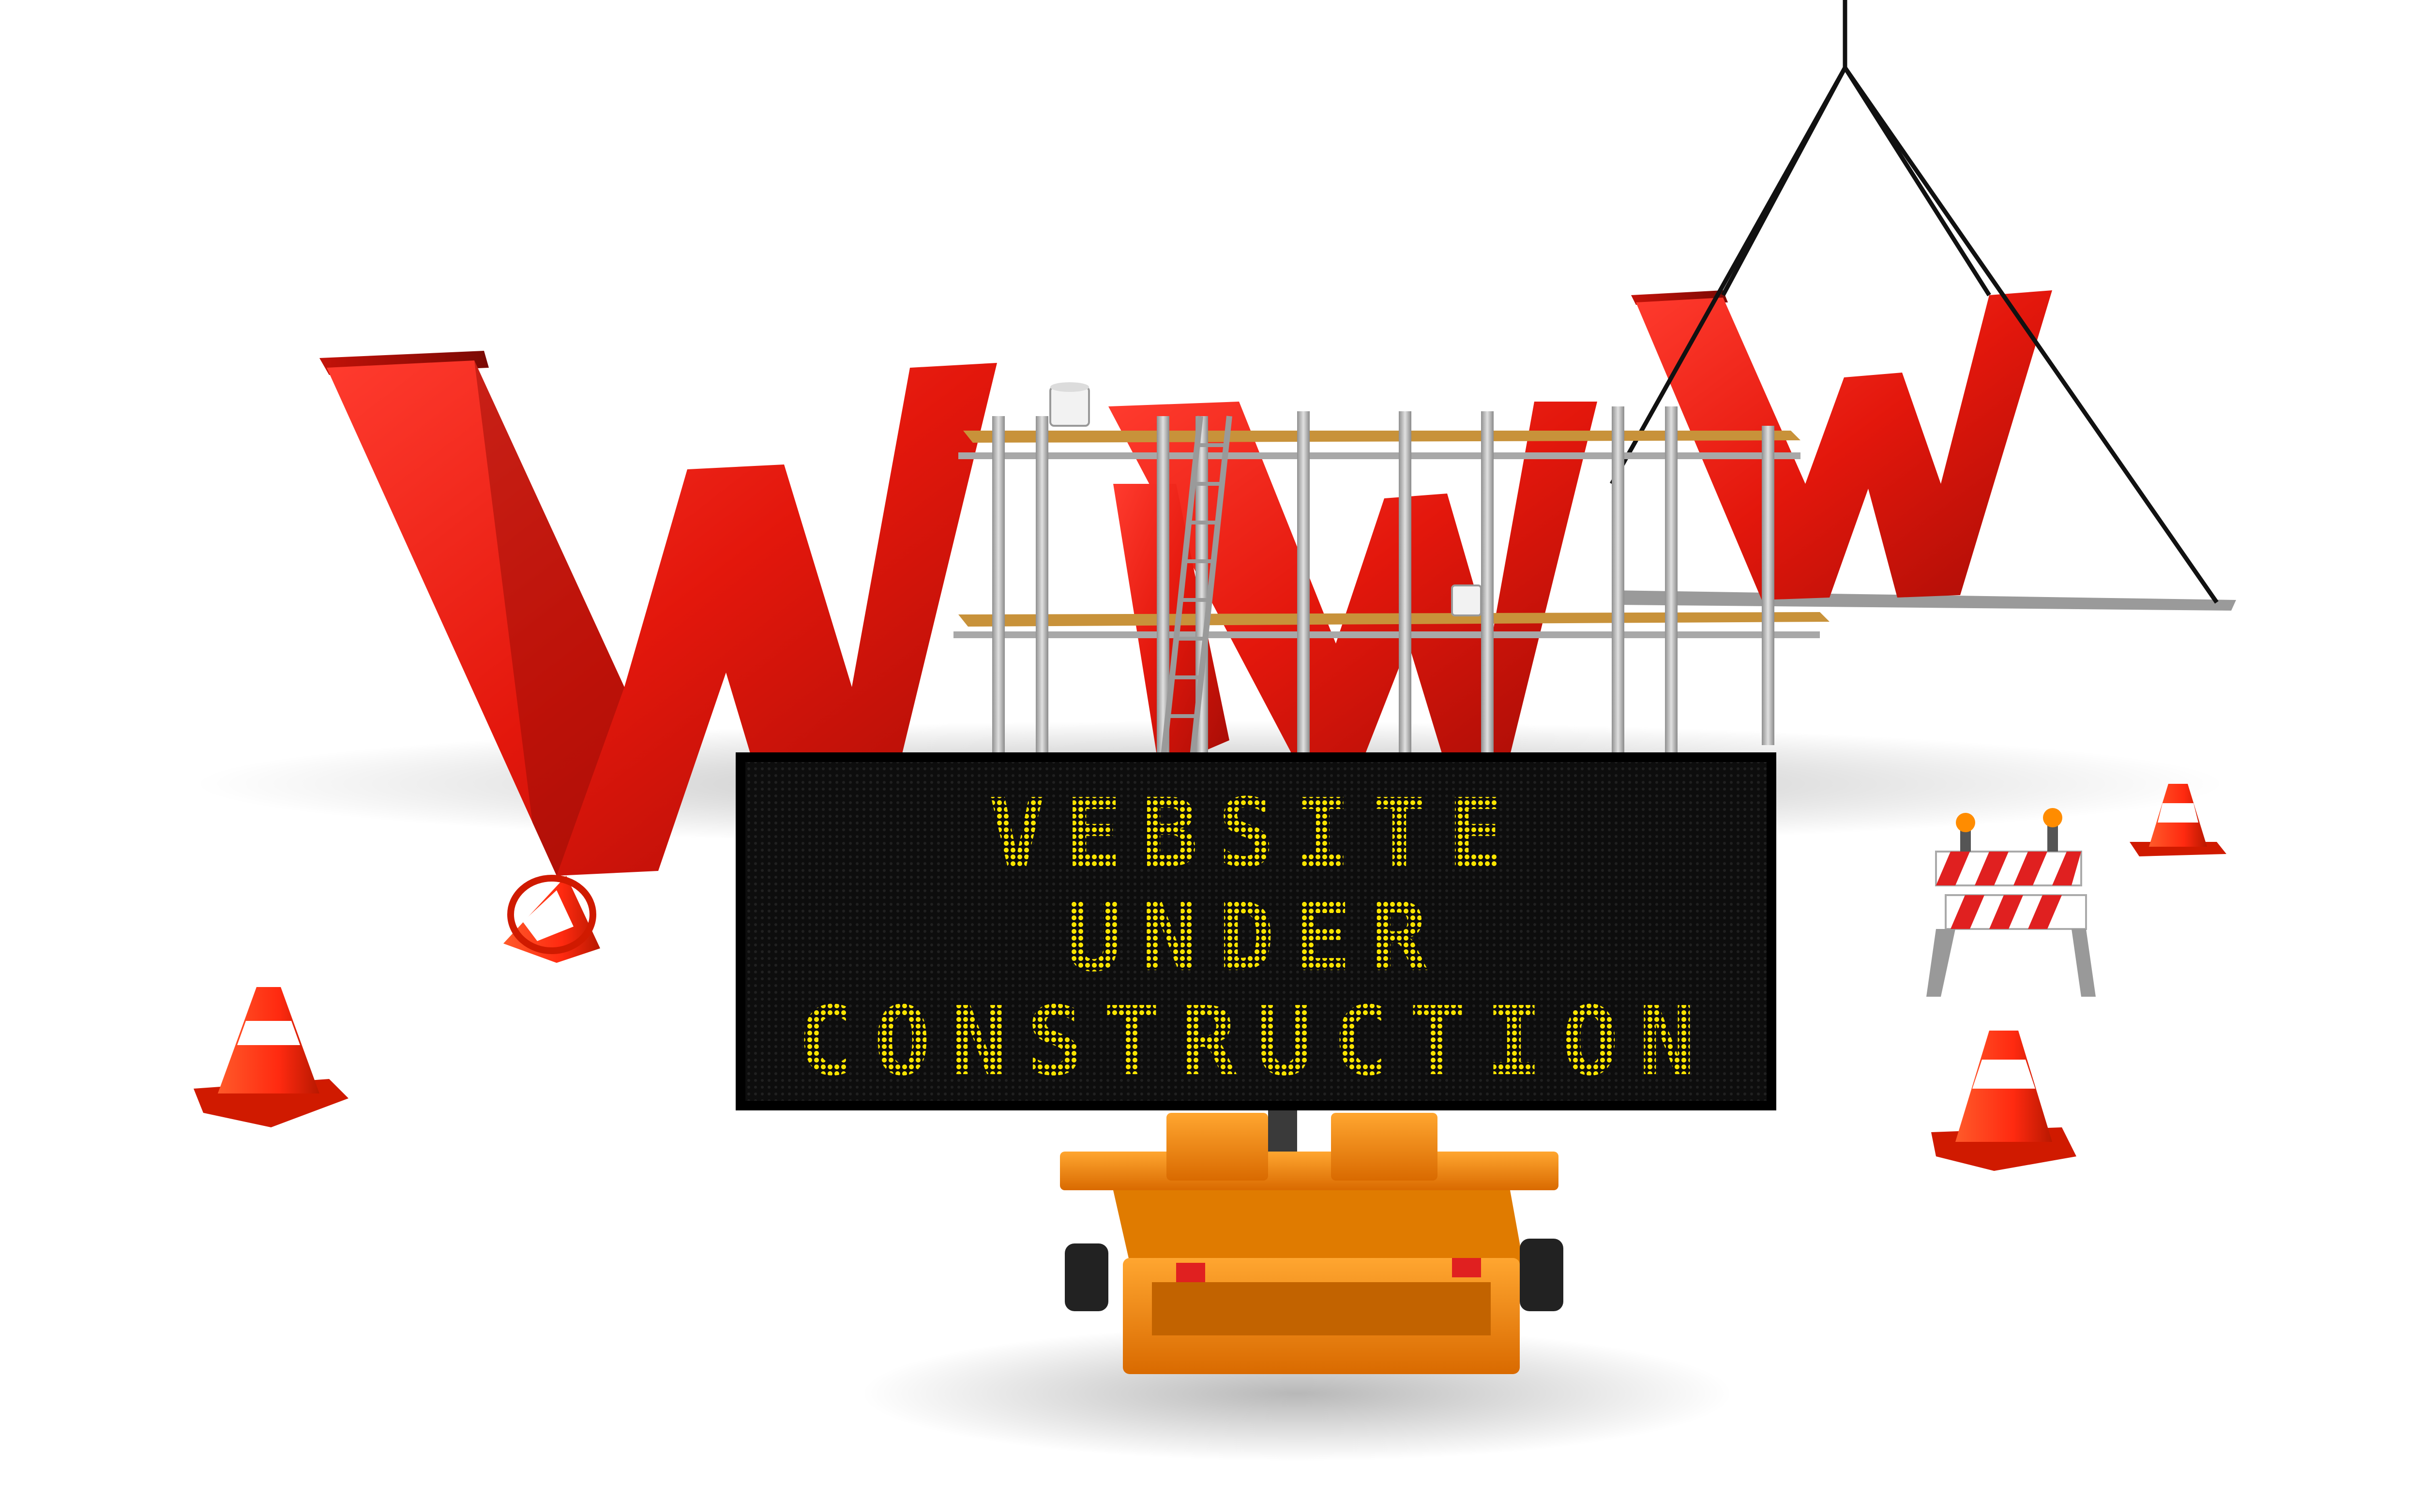 The height and width of the screenshot is (1512, 2420). Describe the element at coordinates (2011, 903) in the screenshot. I see `barricade-icon` at that location.